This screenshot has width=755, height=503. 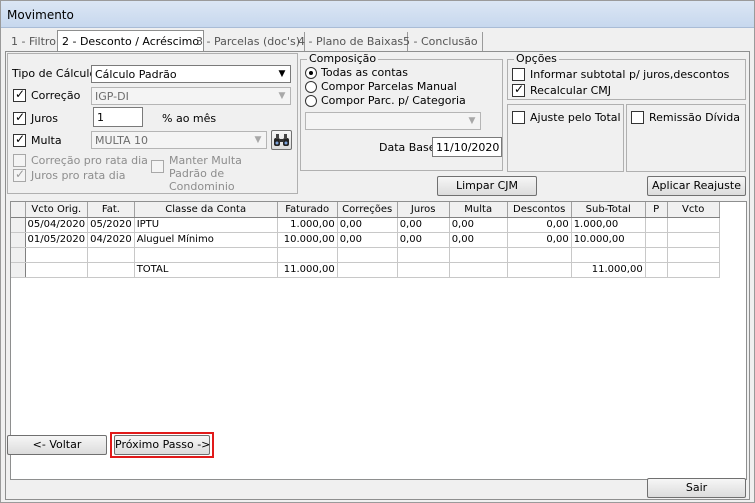 I want to click on tab-parcelas: 3 - Parcelas (doc's), so click(x=249, y=41).